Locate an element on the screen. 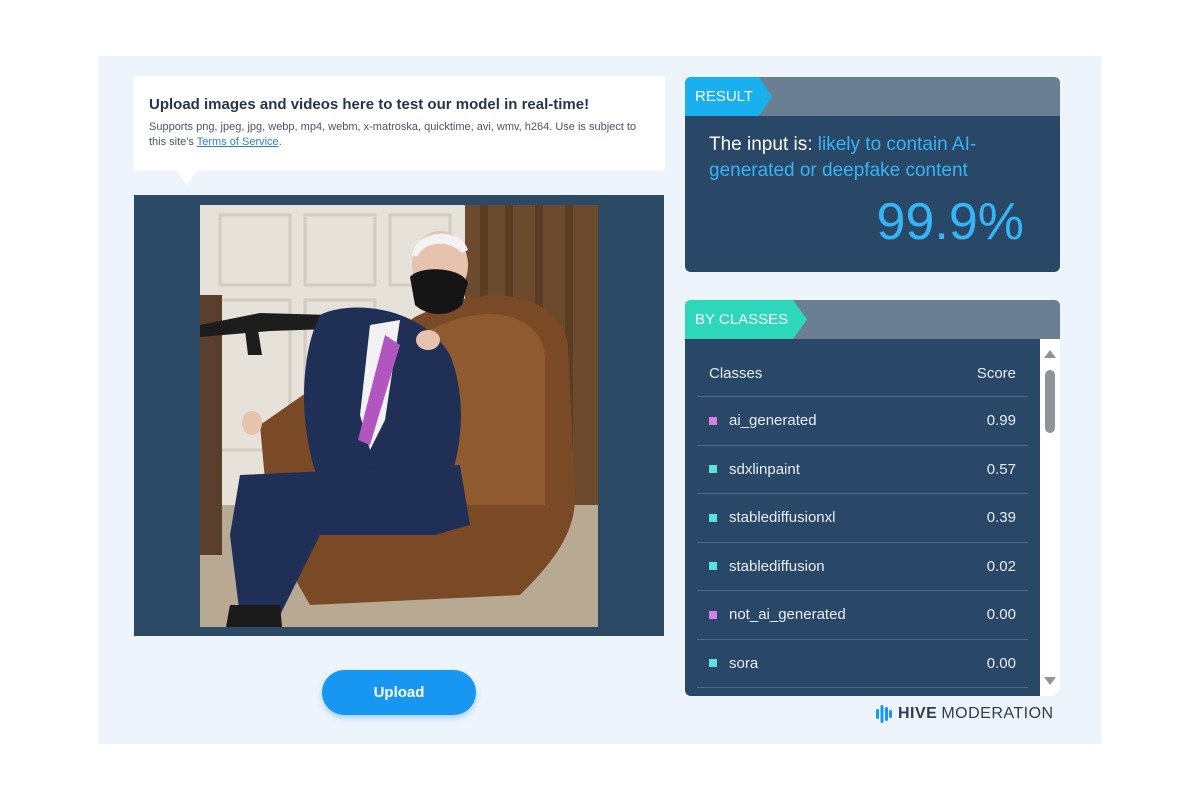 This screenshot has width=1200, height=800. class-score: 0.02 is located at coordinates (1001, 566).